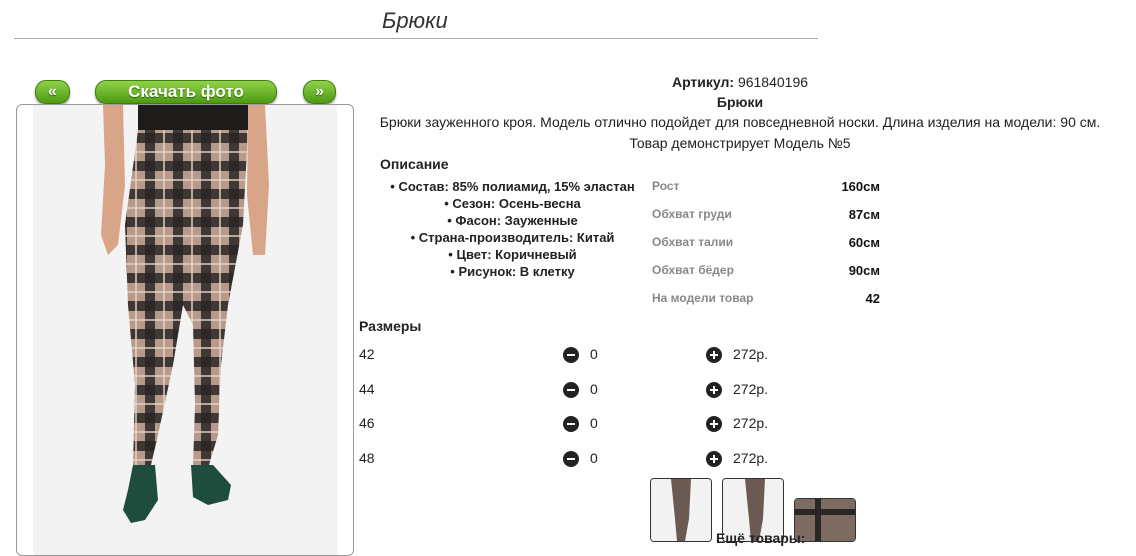 Image resolution: width=1136 pixels, height=556 pixels. I want to click on model-note: Товар демонстрирует Модель №5, so click(740, 143).